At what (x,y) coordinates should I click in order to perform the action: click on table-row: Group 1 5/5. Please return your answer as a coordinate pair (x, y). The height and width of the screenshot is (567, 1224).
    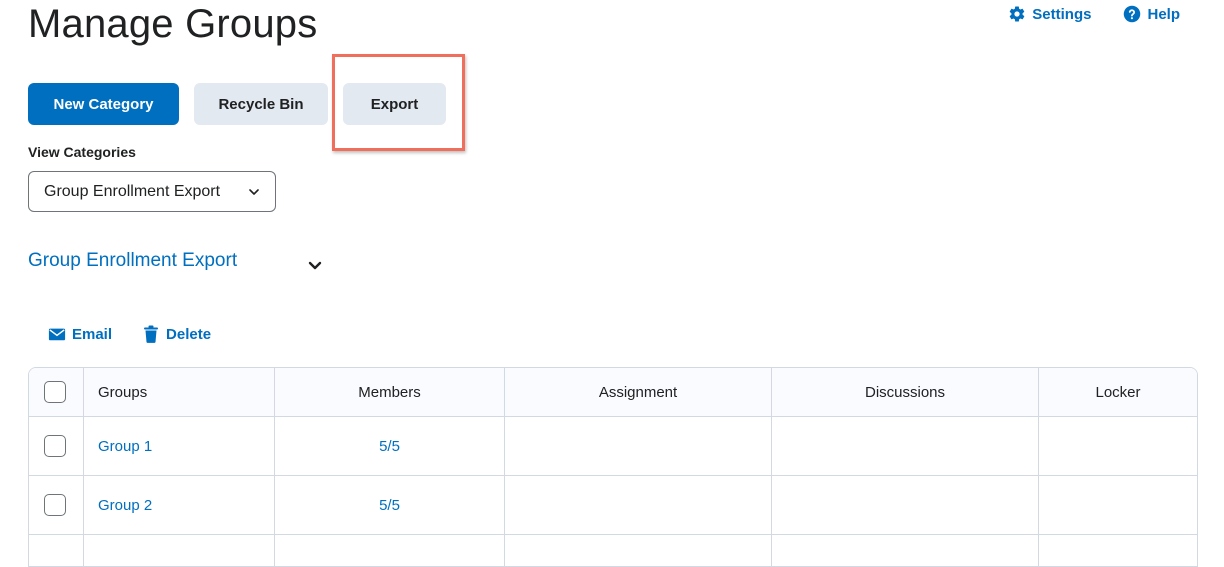
    Looking at the image, I should click on (613, 446).